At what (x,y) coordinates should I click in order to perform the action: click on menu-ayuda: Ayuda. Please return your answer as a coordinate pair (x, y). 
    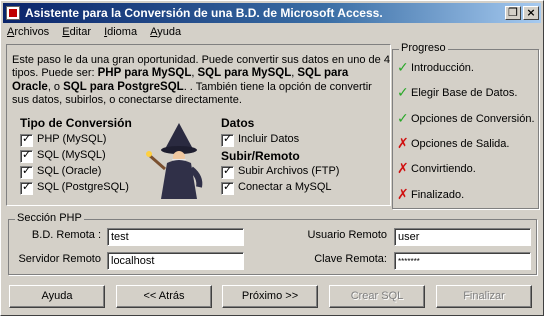
    Looking at the image, I should click on (165, 32).